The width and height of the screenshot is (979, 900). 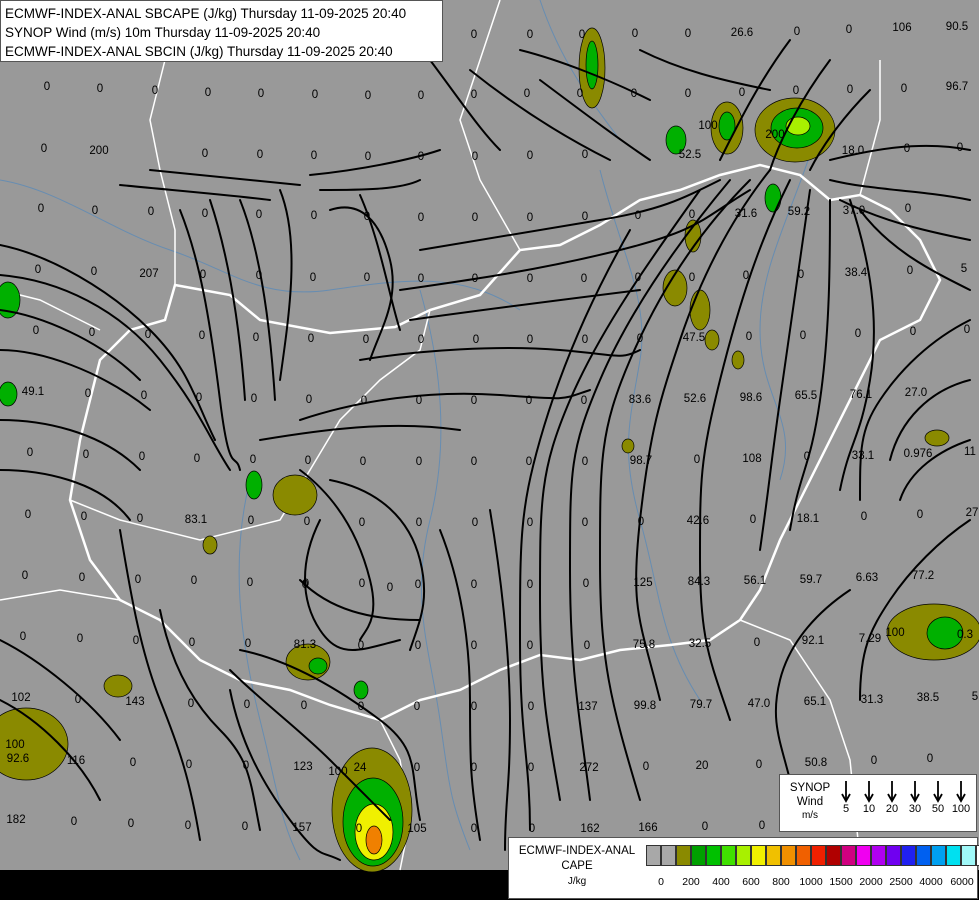 What do you see at coordinates (901, 882) in the screenshot?
I see `cape-scale-tick: 2500` at bounding box center [901, 882].